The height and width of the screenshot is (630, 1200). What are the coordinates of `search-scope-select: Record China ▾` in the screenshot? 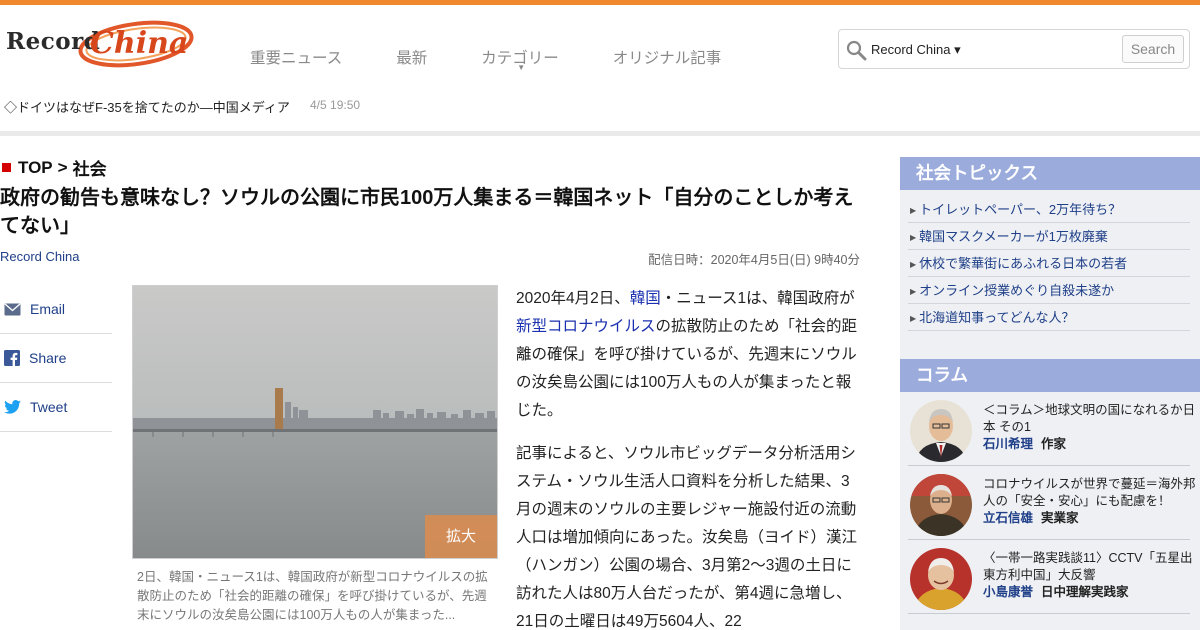 It's located at (916, 50).